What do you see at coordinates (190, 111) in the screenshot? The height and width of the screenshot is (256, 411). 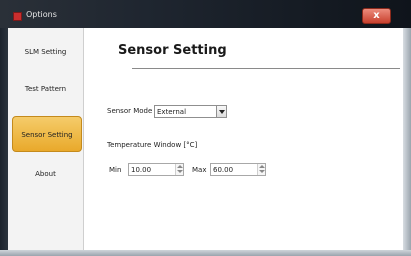 I see `sensor-mode-select: External` at bounding box center [190, 111].